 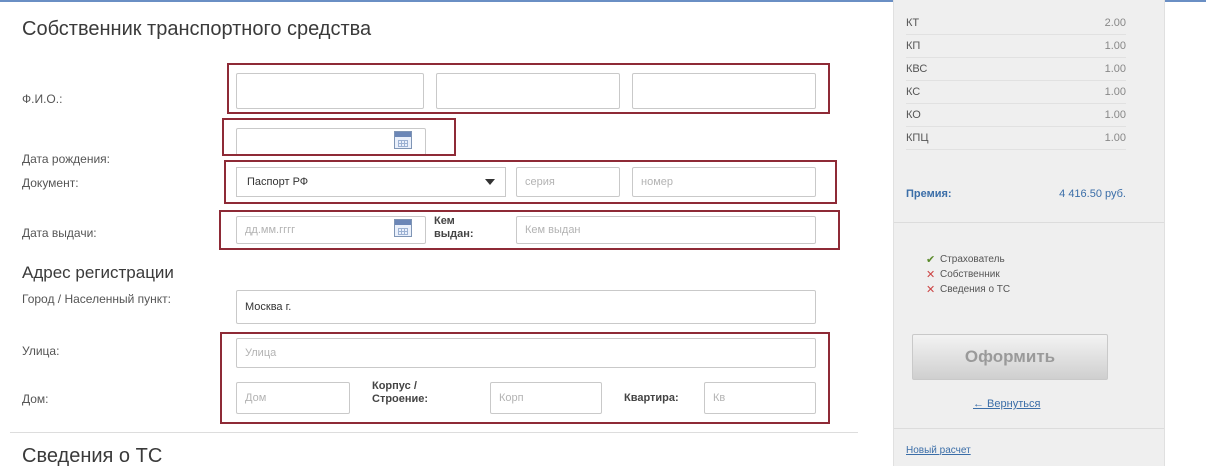 What do you see at coordinates (1010, 357) in the screenshot?
I see `submit-button: Оформить` at bounding box center [1010, 357].